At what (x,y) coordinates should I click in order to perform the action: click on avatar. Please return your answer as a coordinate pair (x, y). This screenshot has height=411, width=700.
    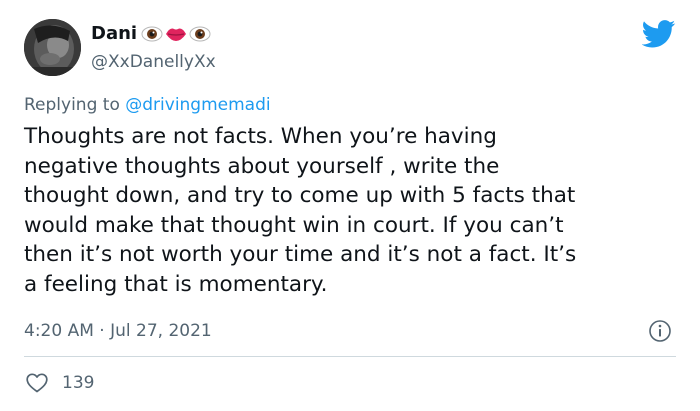
    Looking at the image, I should click on (52, 47).